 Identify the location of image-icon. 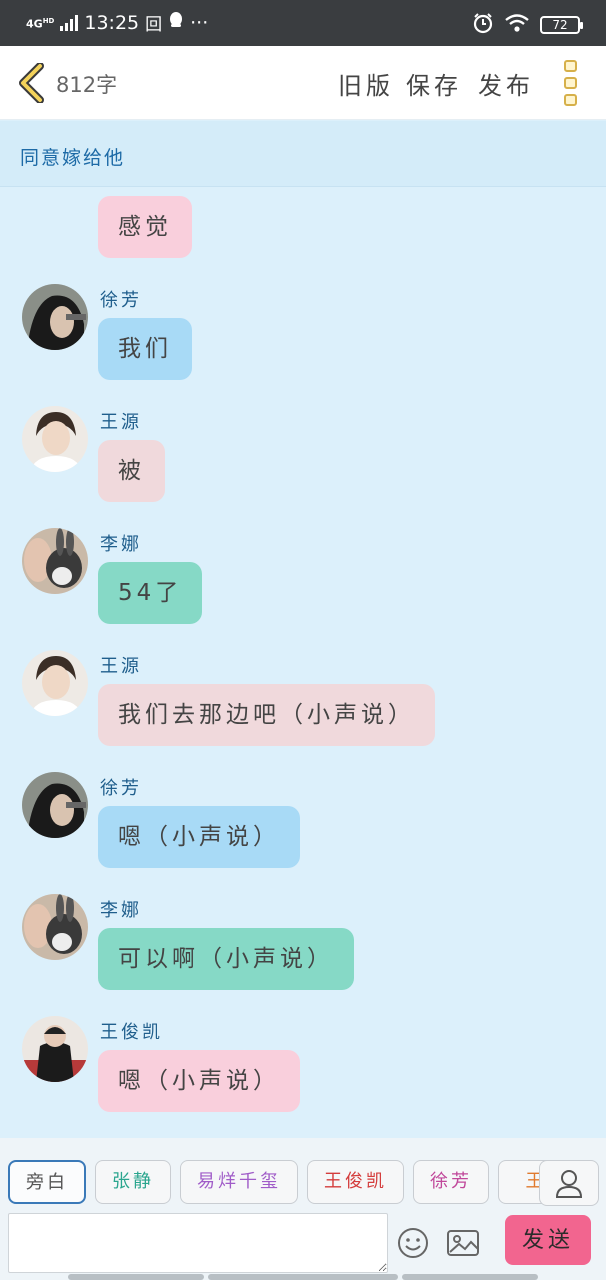
(463, 1243).